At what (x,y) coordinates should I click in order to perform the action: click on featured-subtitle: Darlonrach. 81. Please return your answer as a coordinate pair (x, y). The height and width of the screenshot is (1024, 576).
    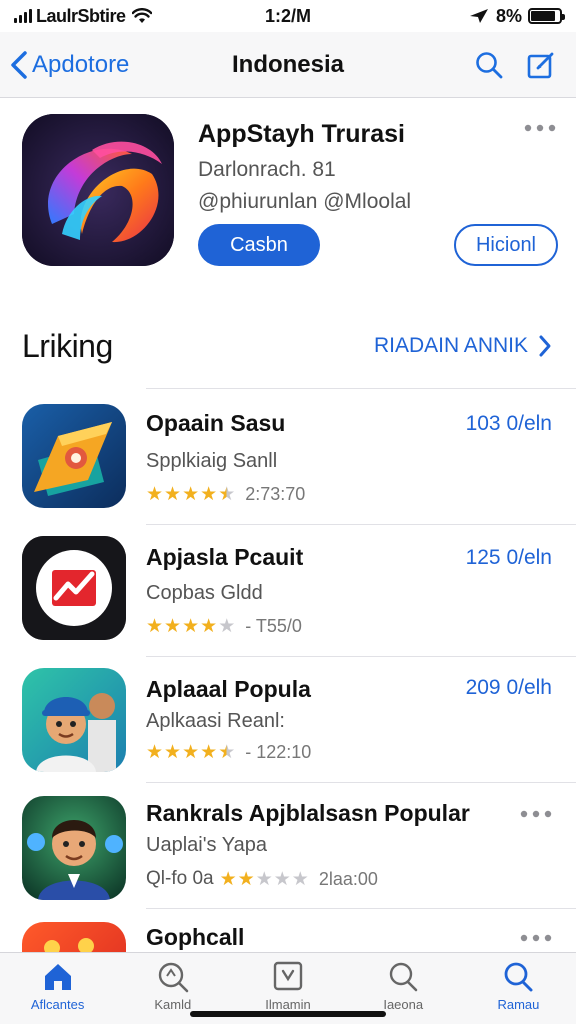
    Looking at the image, I should click on (267, 169).